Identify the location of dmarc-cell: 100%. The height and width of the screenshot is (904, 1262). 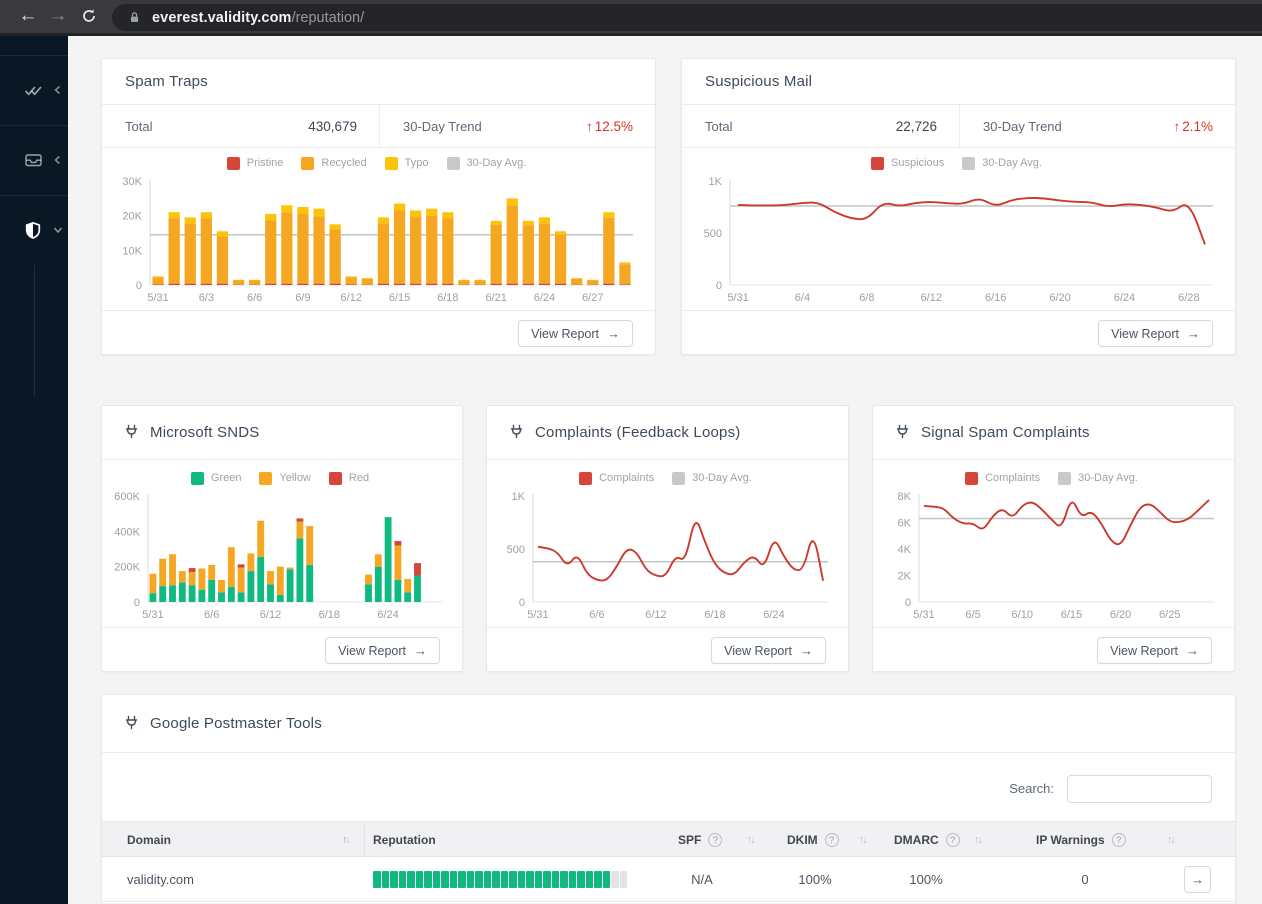
(926, 879).